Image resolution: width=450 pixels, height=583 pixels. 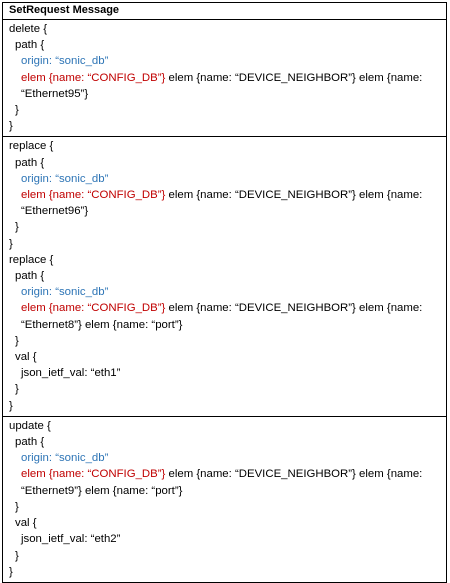 I want to click on table-header: SetRequest Message, so click(x=224, y=11).